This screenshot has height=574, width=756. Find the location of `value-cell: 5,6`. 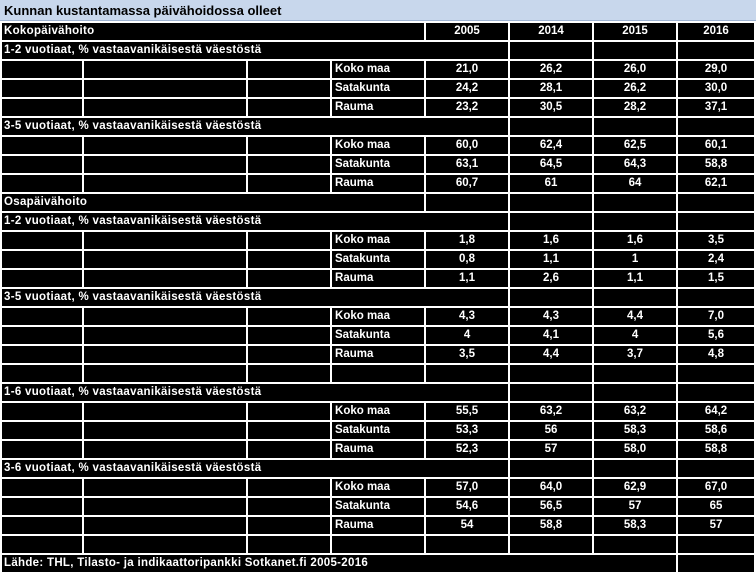

value-cell: 5,6 is located at coordinates (717, 336).